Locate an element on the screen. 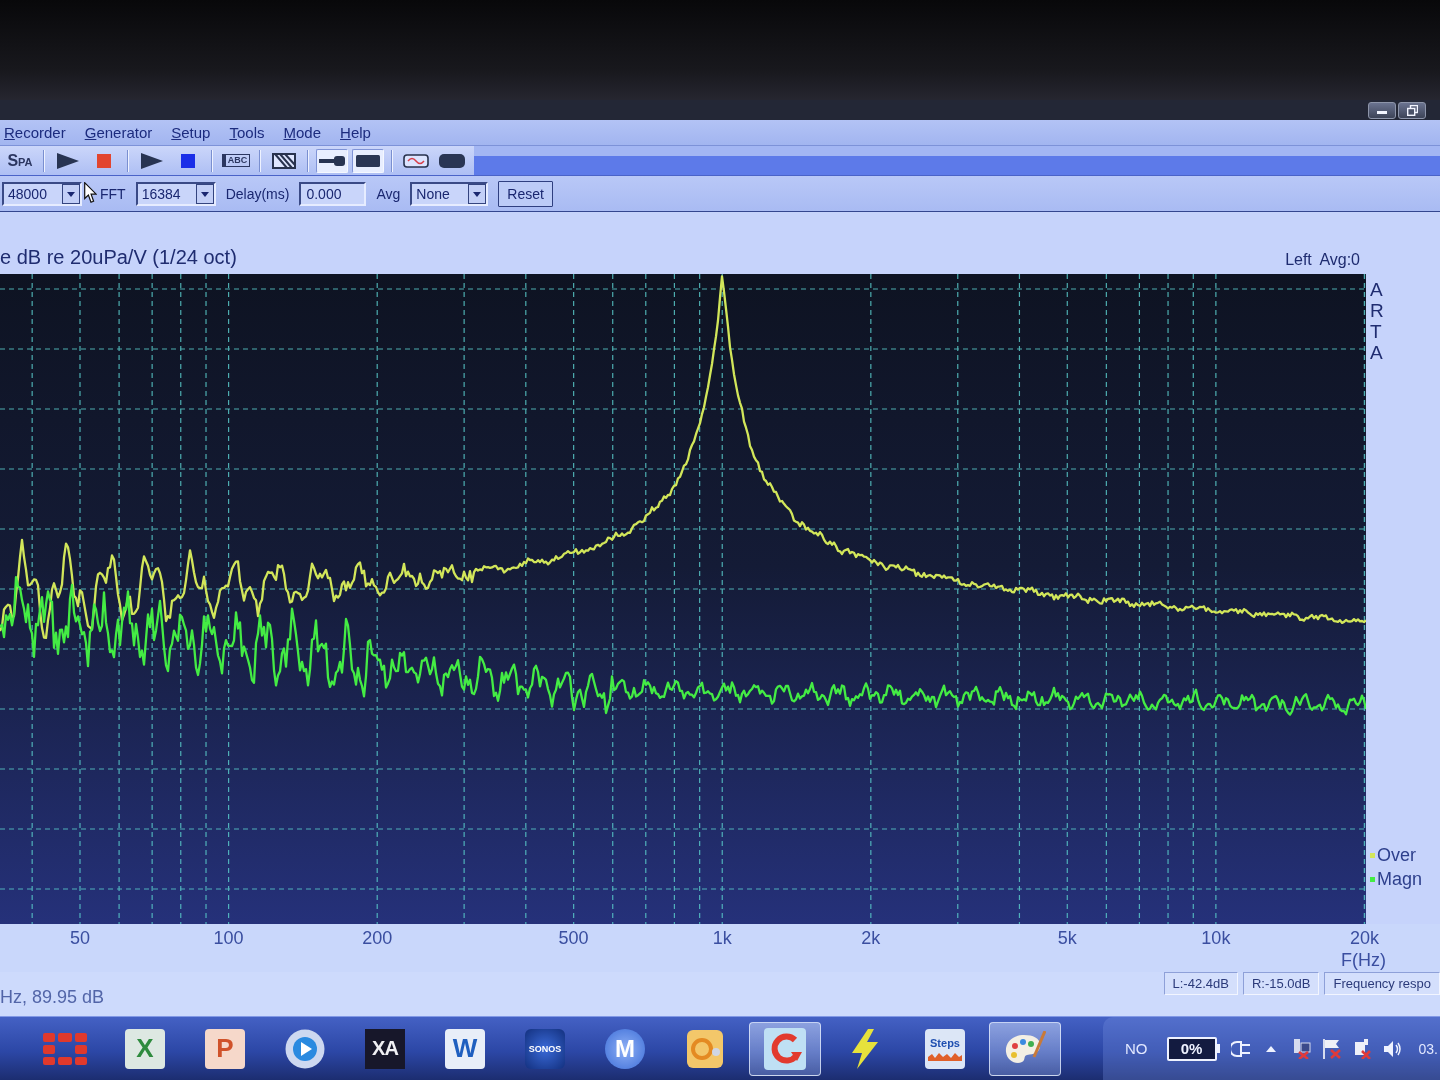  axis-tick-label: 200 is located at coordinates (377, 938).